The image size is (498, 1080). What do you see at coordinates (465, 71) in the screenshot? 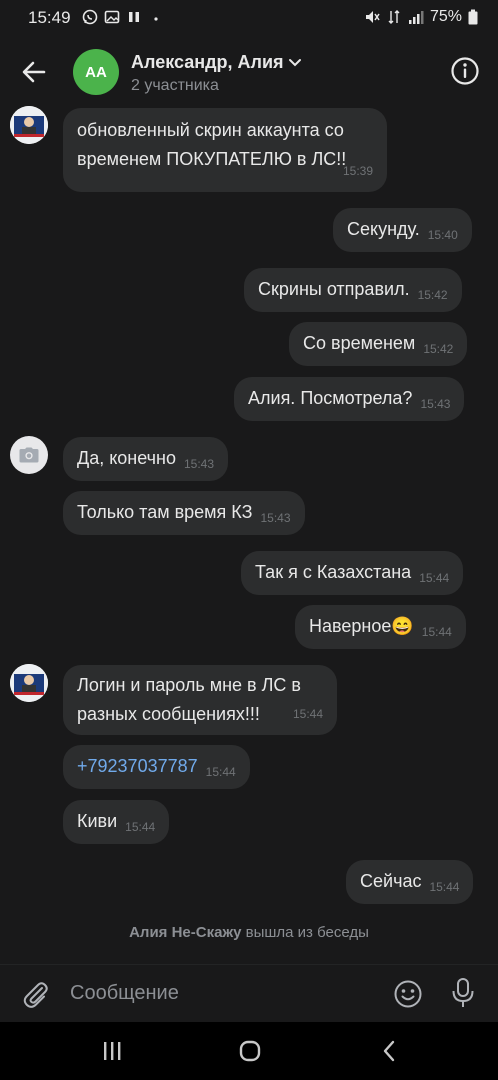
I see `info-icon` at bounding box center [465, 71].